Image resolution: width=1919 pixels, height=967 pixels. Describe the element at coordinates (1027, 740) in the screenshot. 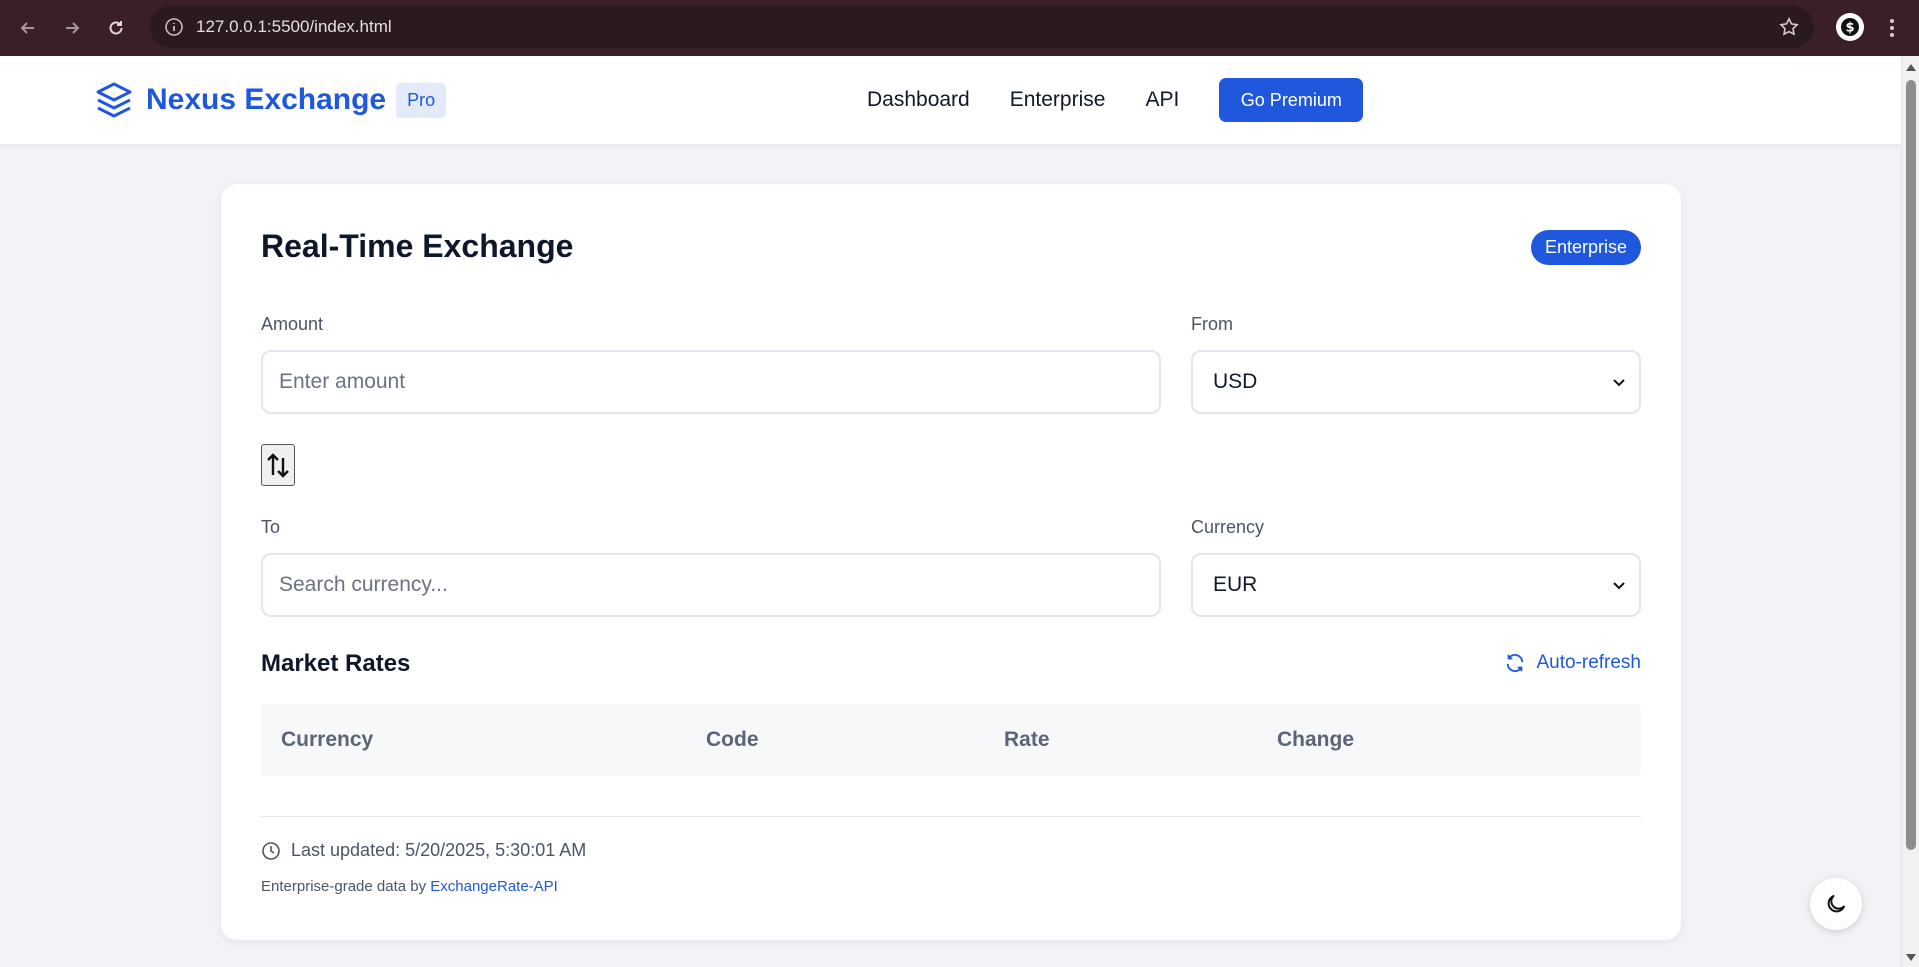

I see `column-header-rate: Rate` at that location.